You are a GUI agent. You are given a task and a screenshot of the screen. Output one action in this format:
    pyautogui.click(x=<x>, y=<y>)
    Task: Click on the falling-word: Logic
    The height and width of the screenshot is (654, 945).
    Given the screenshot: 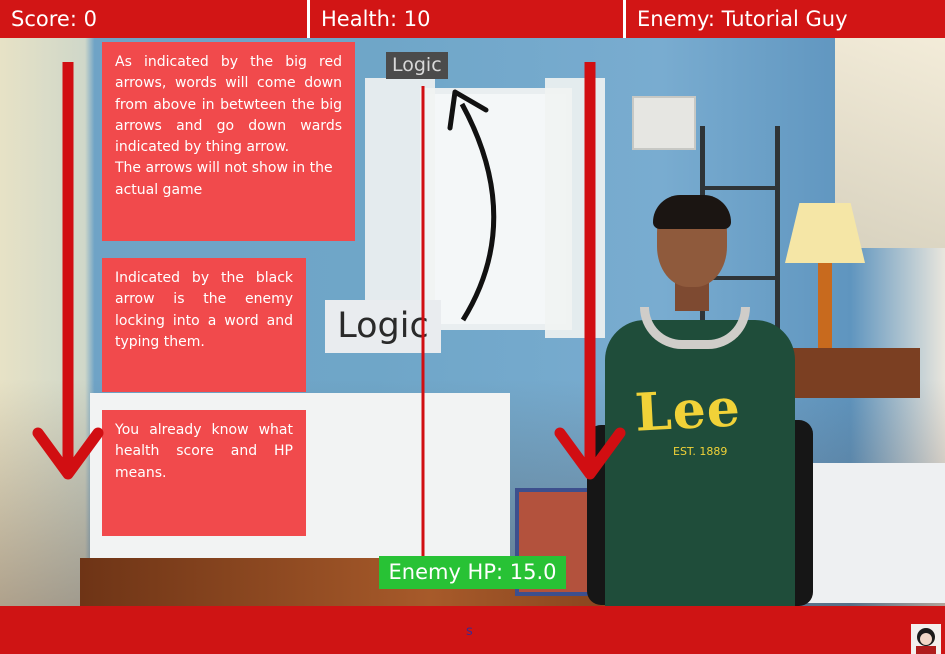 What is the action you would take?
    pyautogui.click(x=383, y=326)
    